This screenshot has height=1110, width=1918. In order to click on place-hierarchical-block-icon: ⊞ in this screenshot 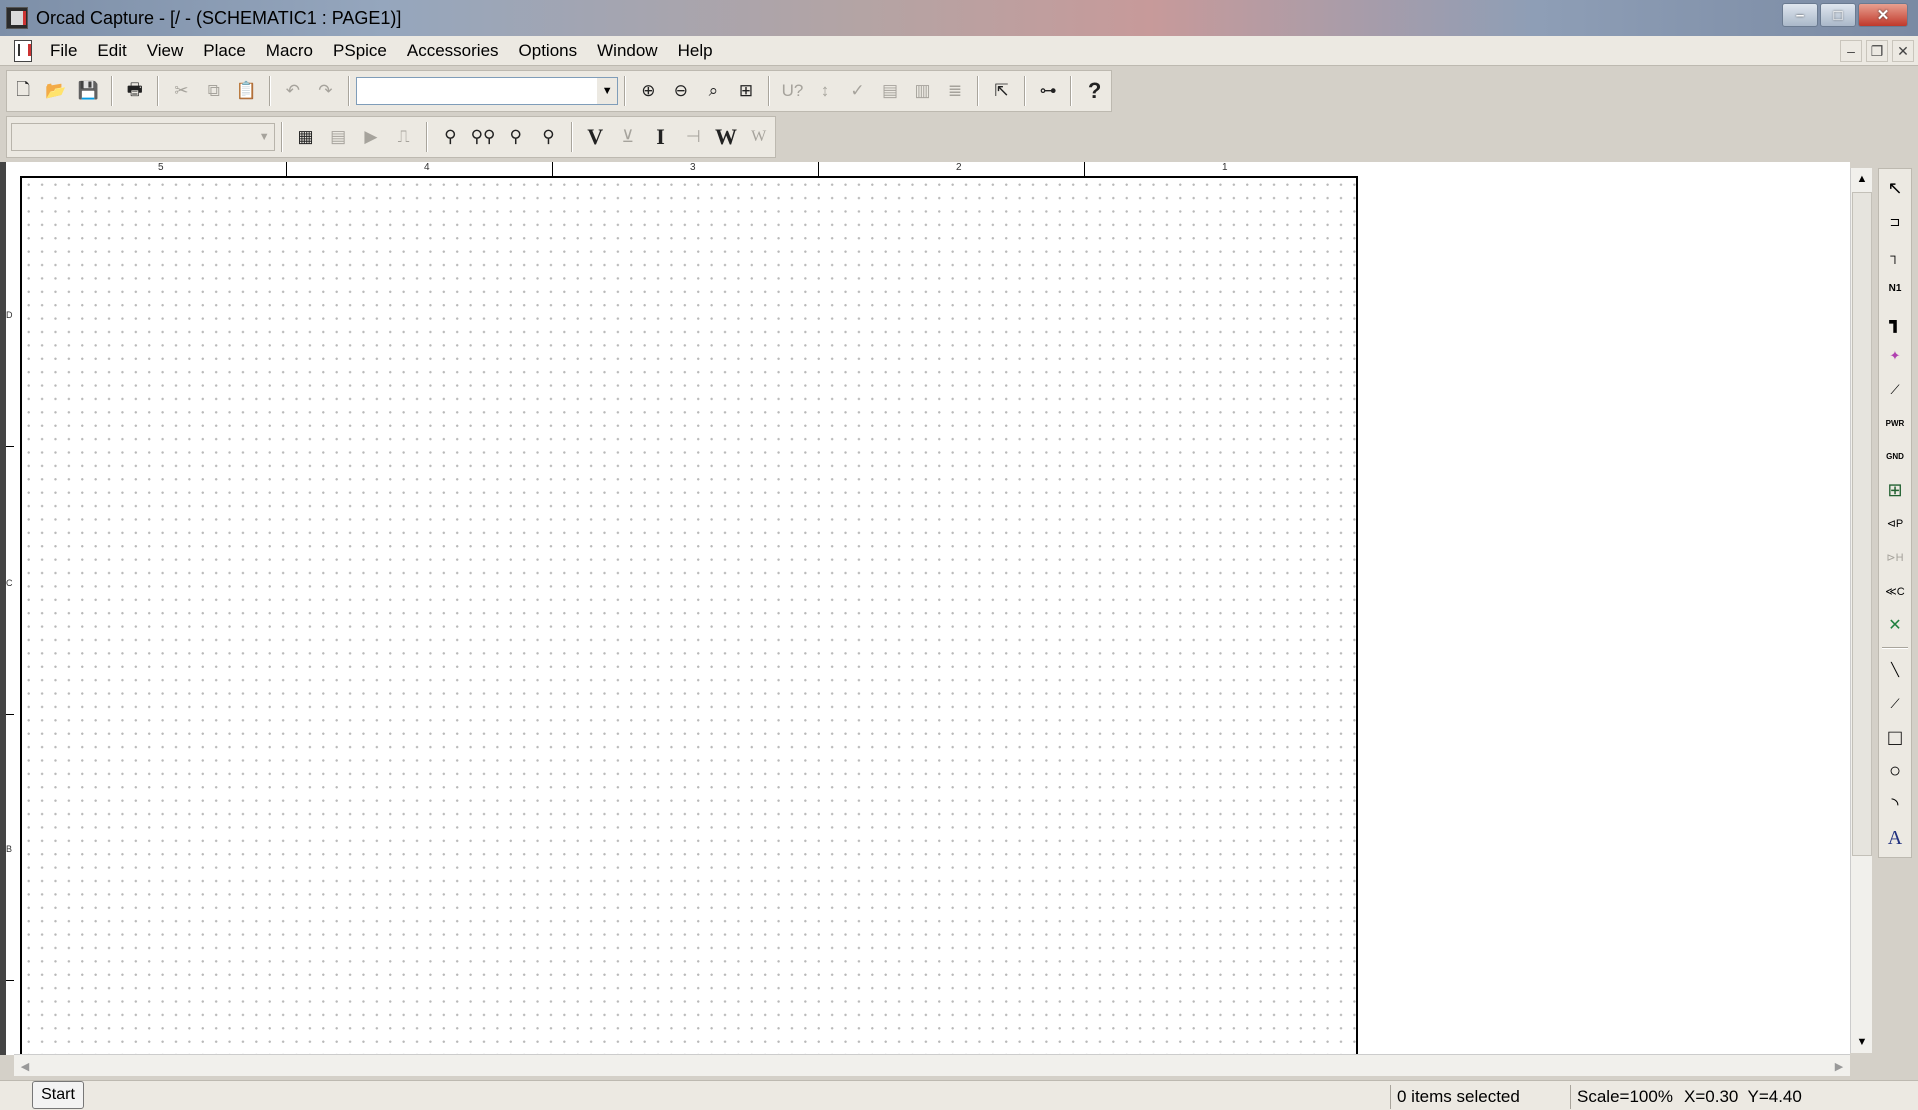, I will do `click(1895, 490)`.